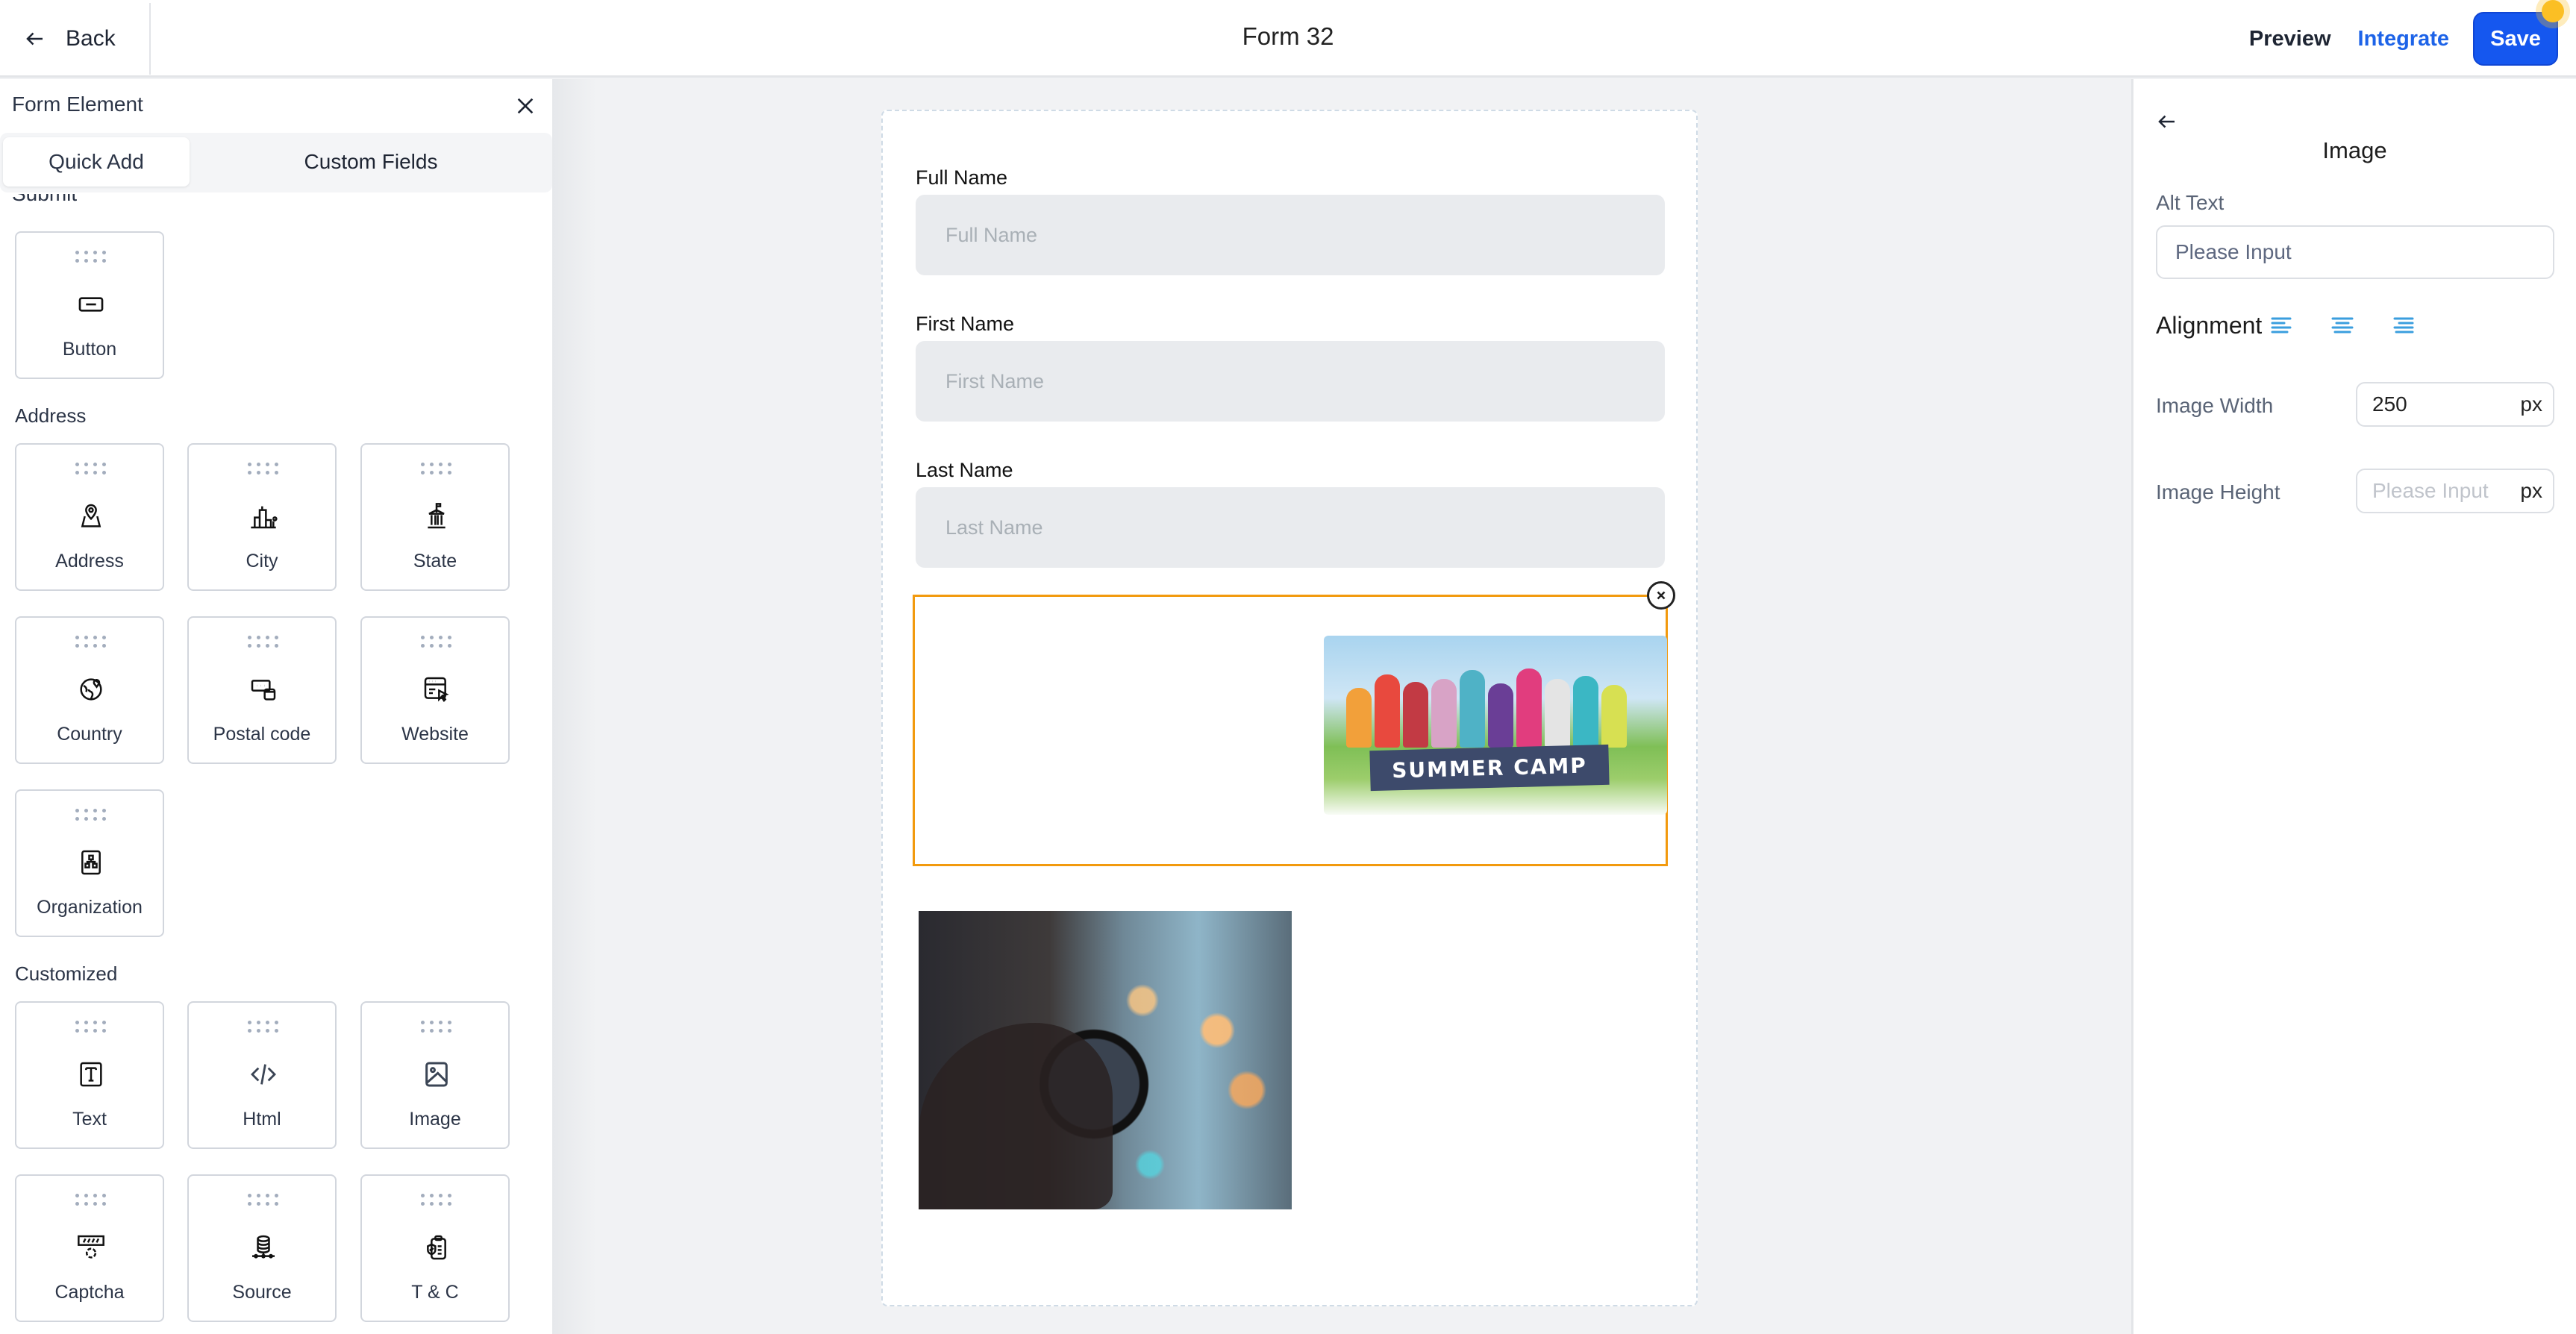 Image resolution: width=2576 pixels, height=1334 pixels. Describe the element at coordinates (2209, 326) in the screenshot. I see `alignment-label: Alignment` at that location.